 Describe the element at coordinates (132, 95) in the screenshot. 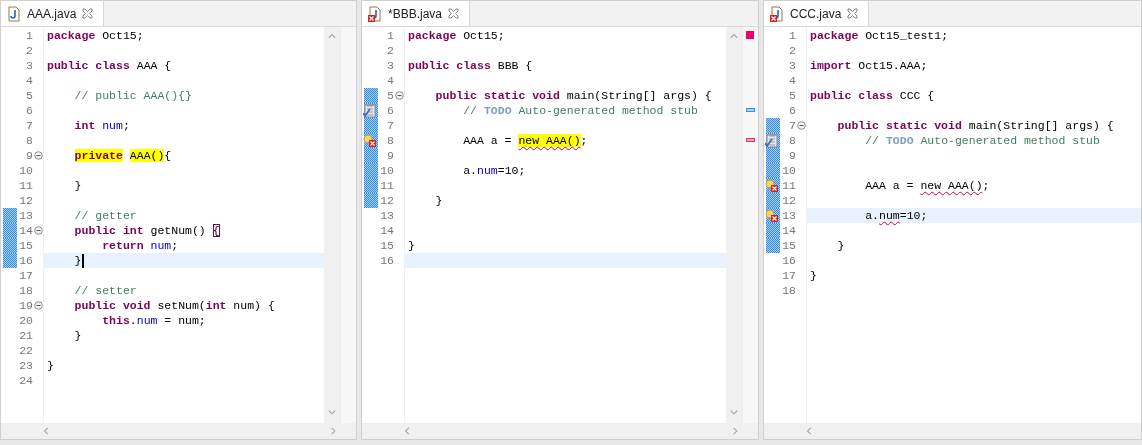

I see `code-line: // public AAA(){}` at that location.